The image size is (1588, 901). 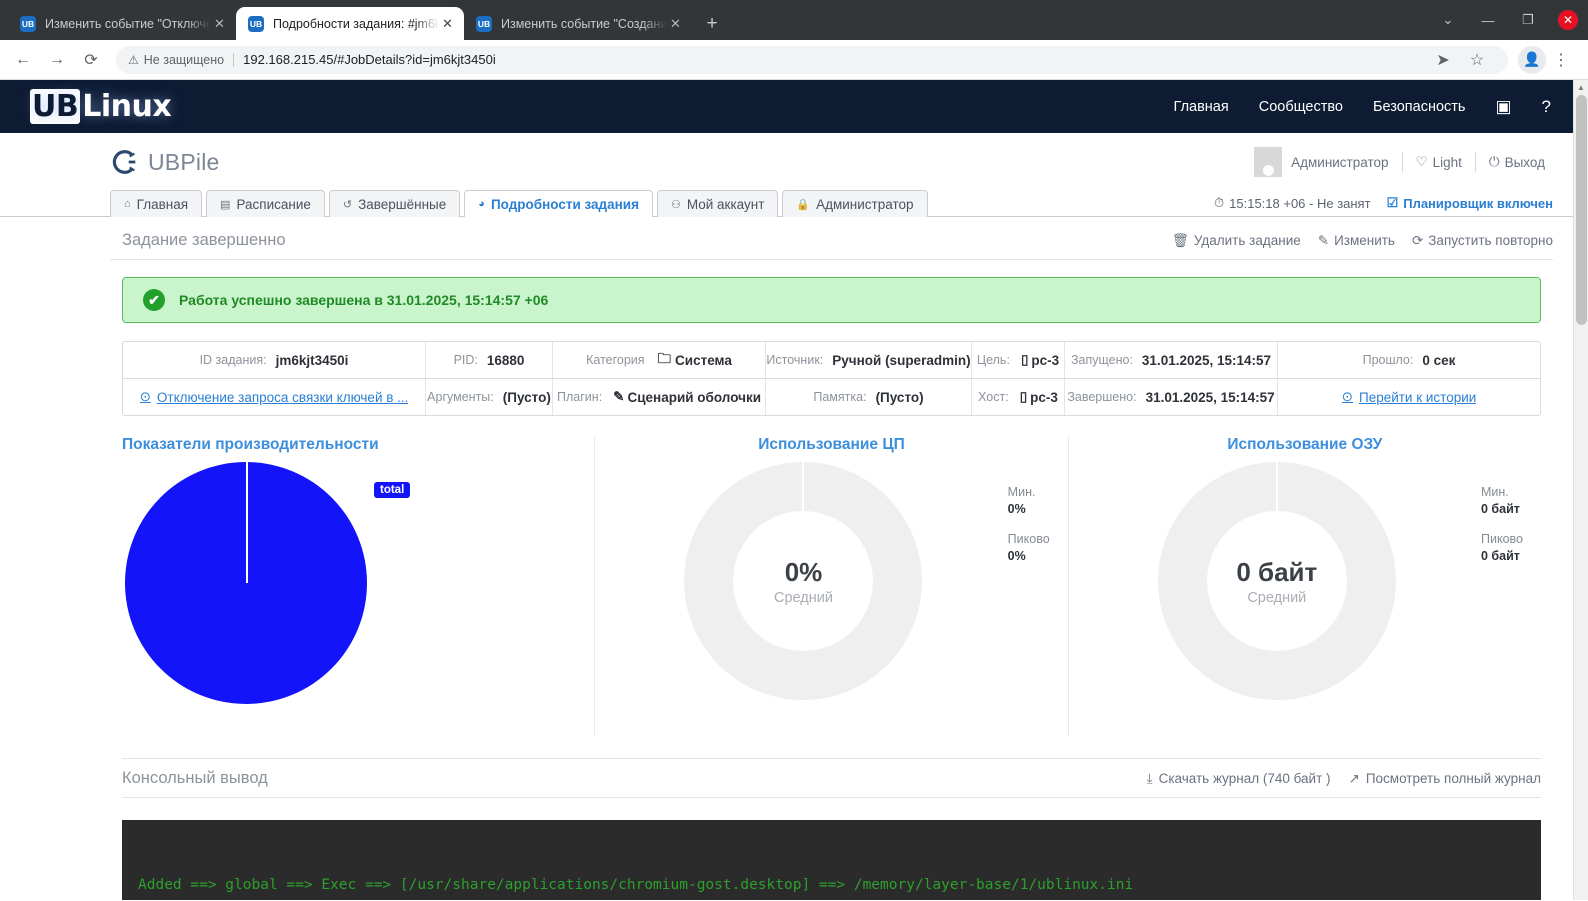 I want to click on folder-icon: 🗀, so click(x=664, y=358).